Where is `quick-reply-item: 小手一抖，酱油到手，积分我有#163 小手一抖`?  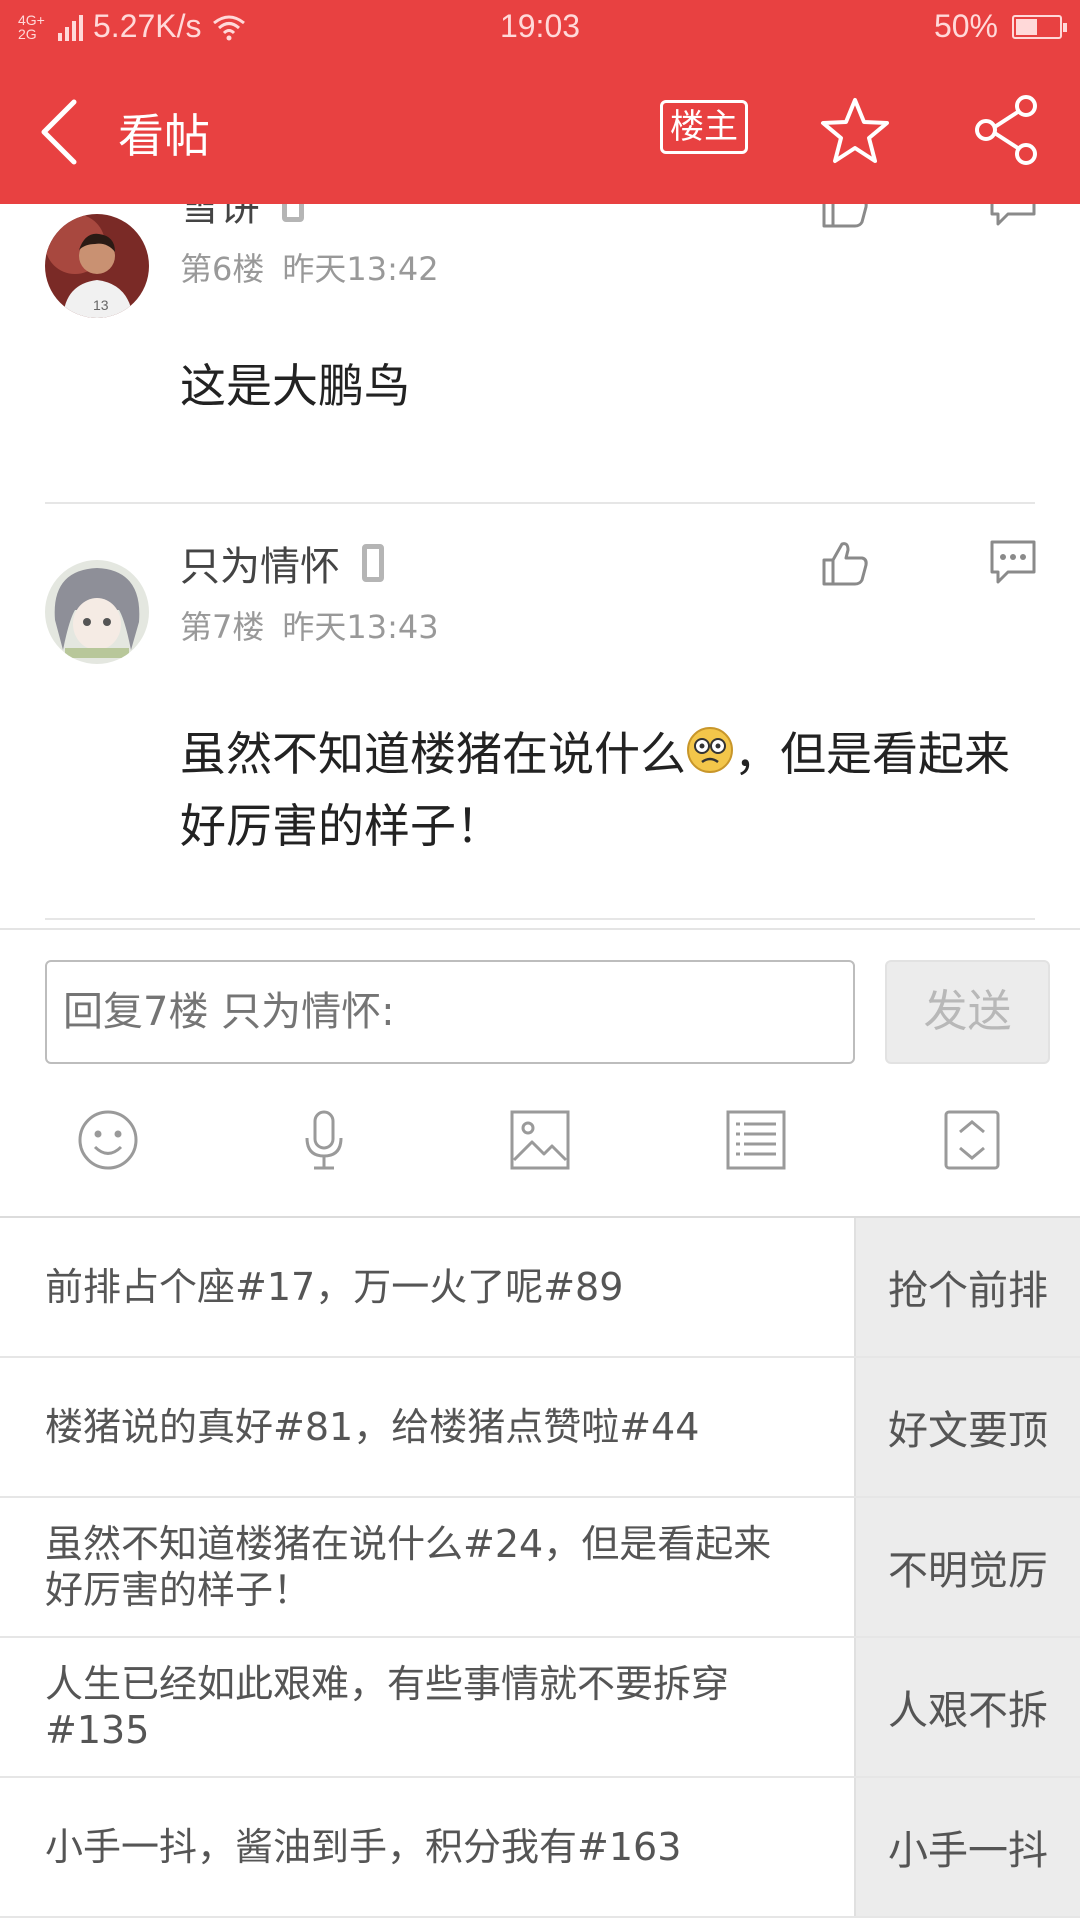 quick-reply-item: 小手一抖，酱油到手，积分我有#163 小手一抖 is located at coordinates (540, 1848).